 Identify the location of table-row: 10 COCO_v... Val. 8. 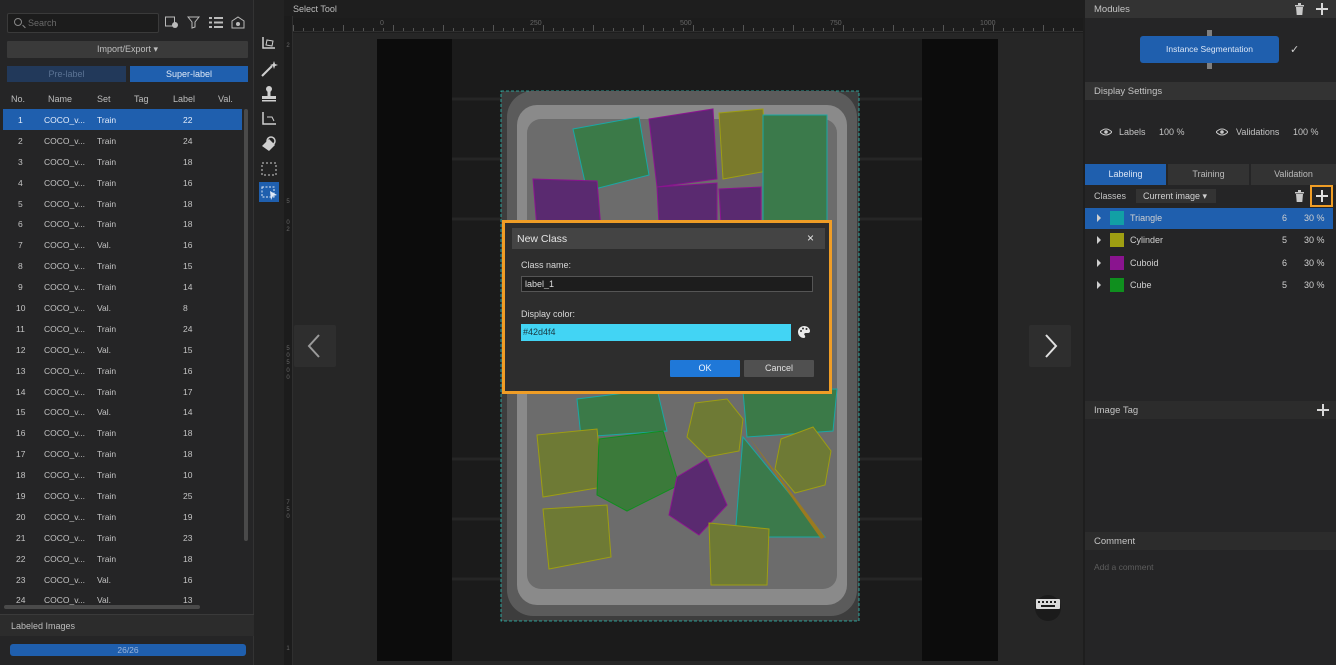
(122, 307).